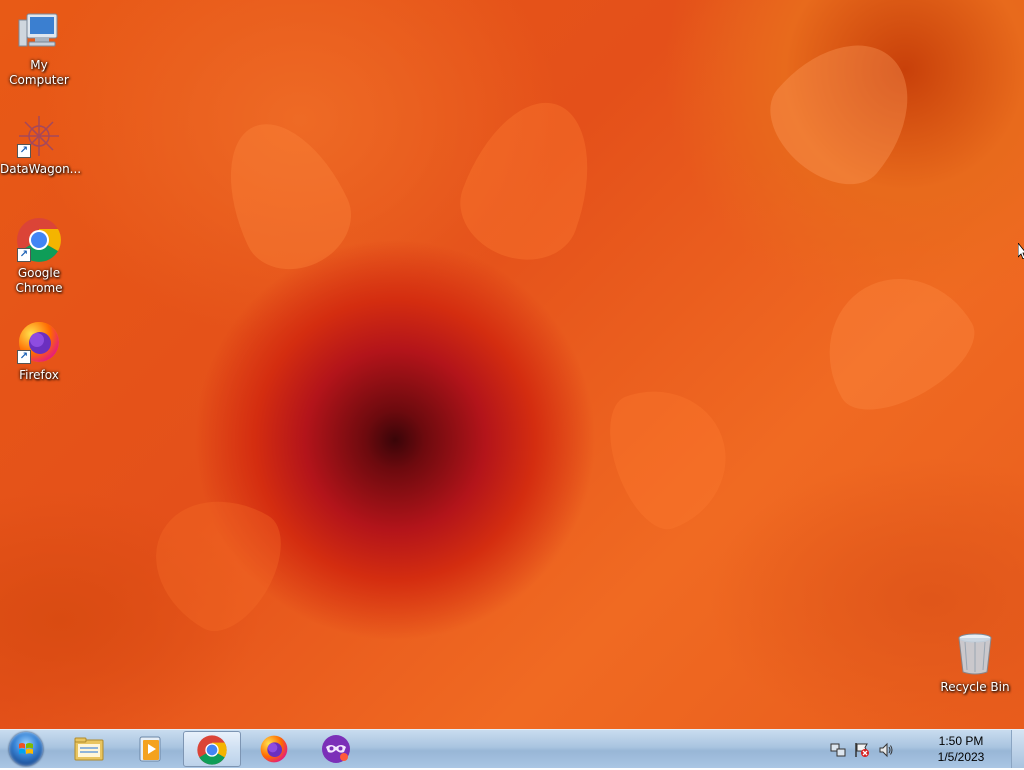 This screenshot has width=1024, height=770. I want to click on desktop-icon-recycle-bin: Recycle Bin, so click(975, 662).